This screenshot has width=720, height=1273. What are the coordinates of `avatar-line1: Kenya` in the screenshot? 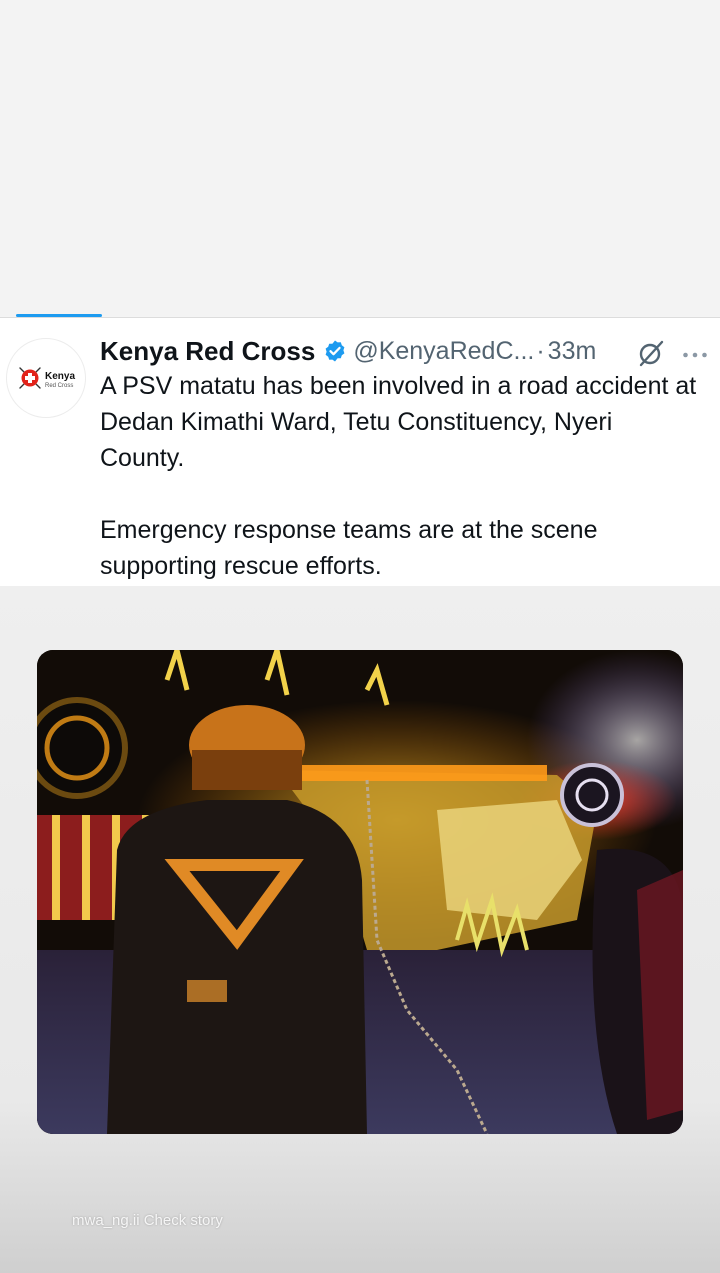 It's located at (60, 376).